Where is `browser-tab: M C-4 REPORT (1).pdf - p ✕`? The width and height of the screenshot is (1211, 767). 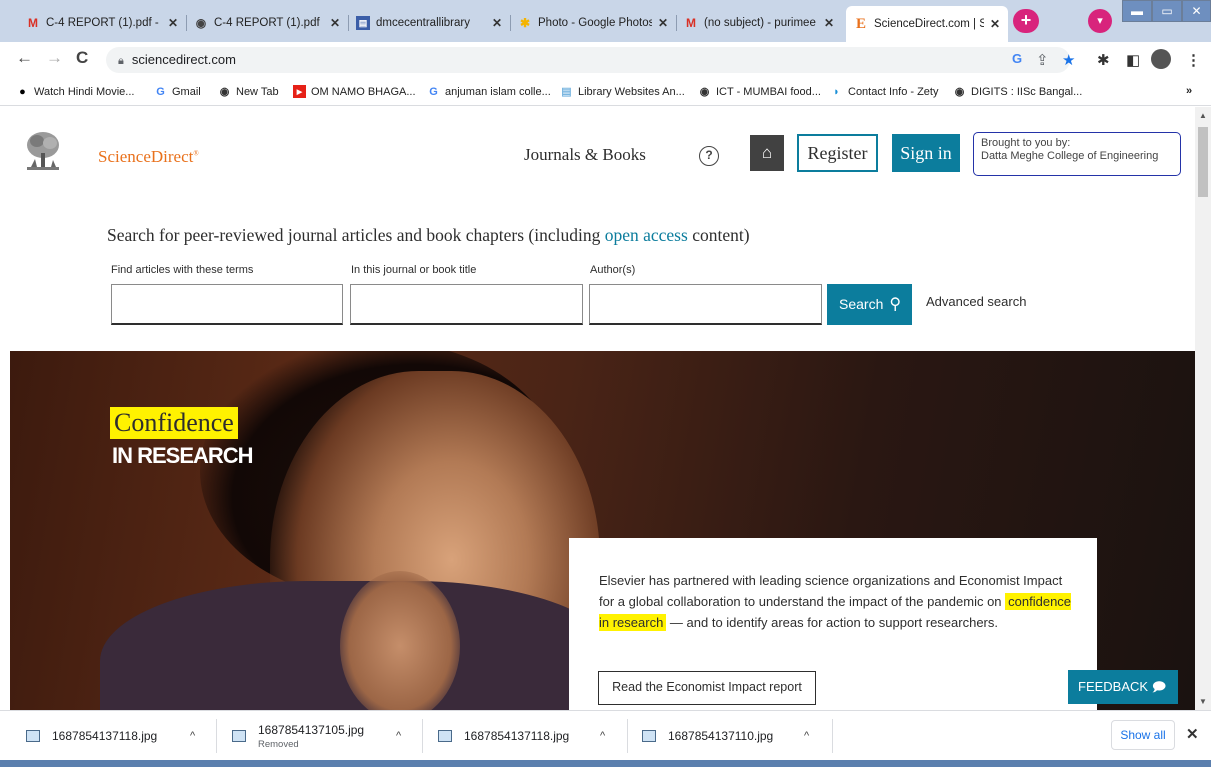 browser-tab: M C-4 REPORT (1).pdf - p ✕ is located at coordinates (102, 23).